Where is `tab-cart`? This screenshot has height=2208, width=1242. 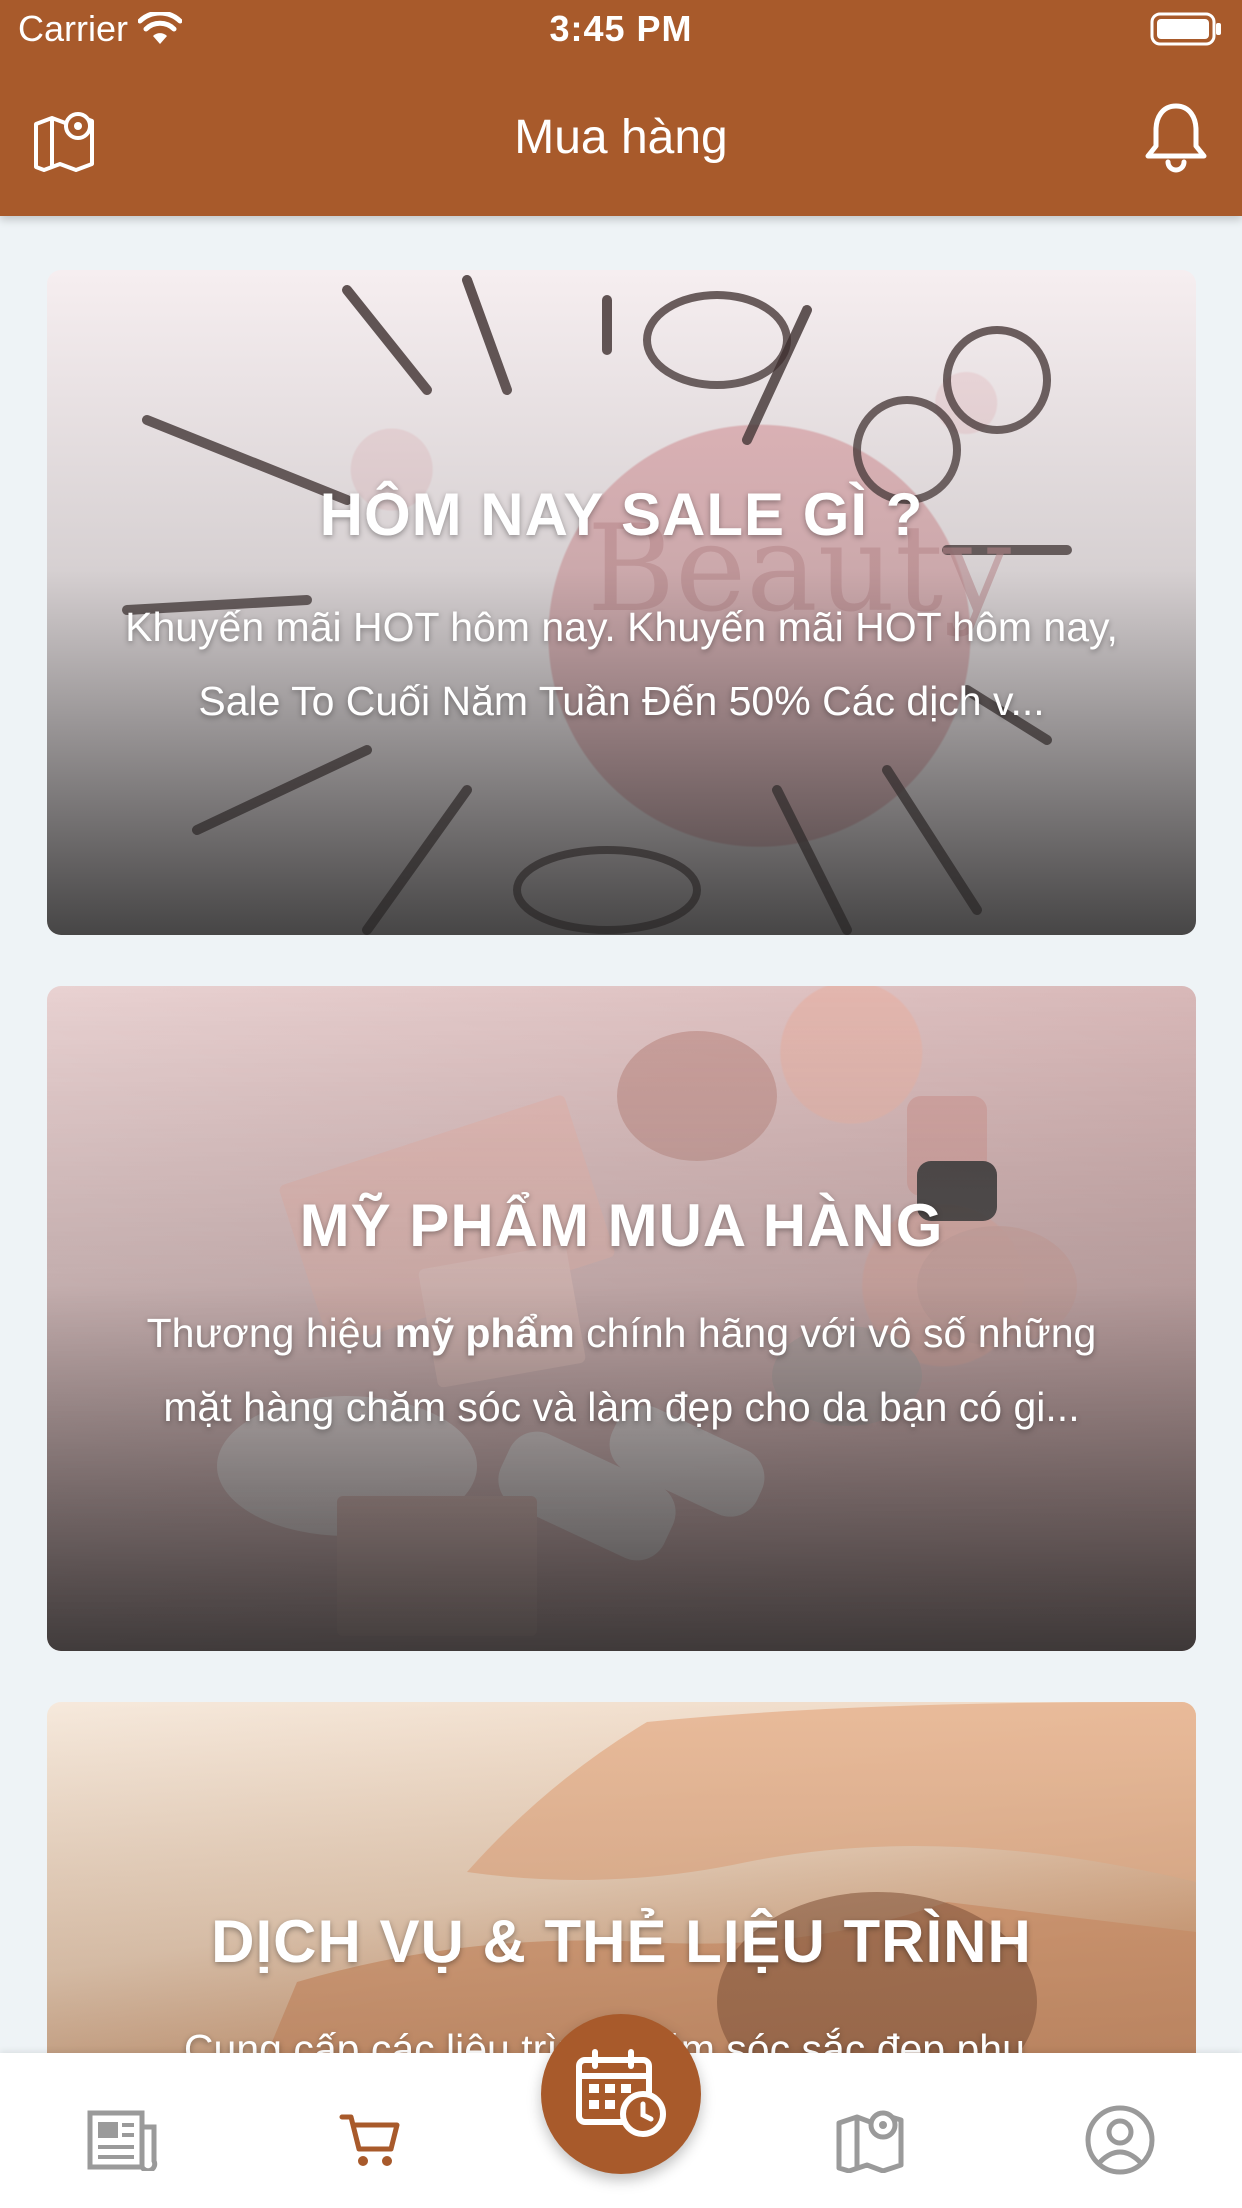
tab-cart is located at coordinates (370, 2140).